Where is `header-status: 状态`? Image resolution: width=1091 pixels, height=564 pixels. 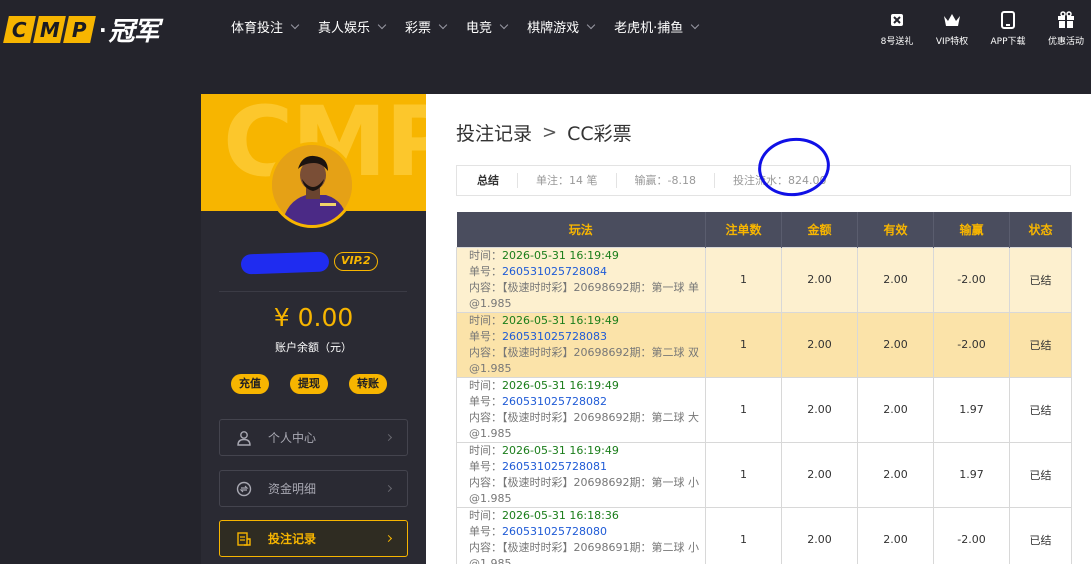
header-status: 状态 is located at coordinates (1040, 229).